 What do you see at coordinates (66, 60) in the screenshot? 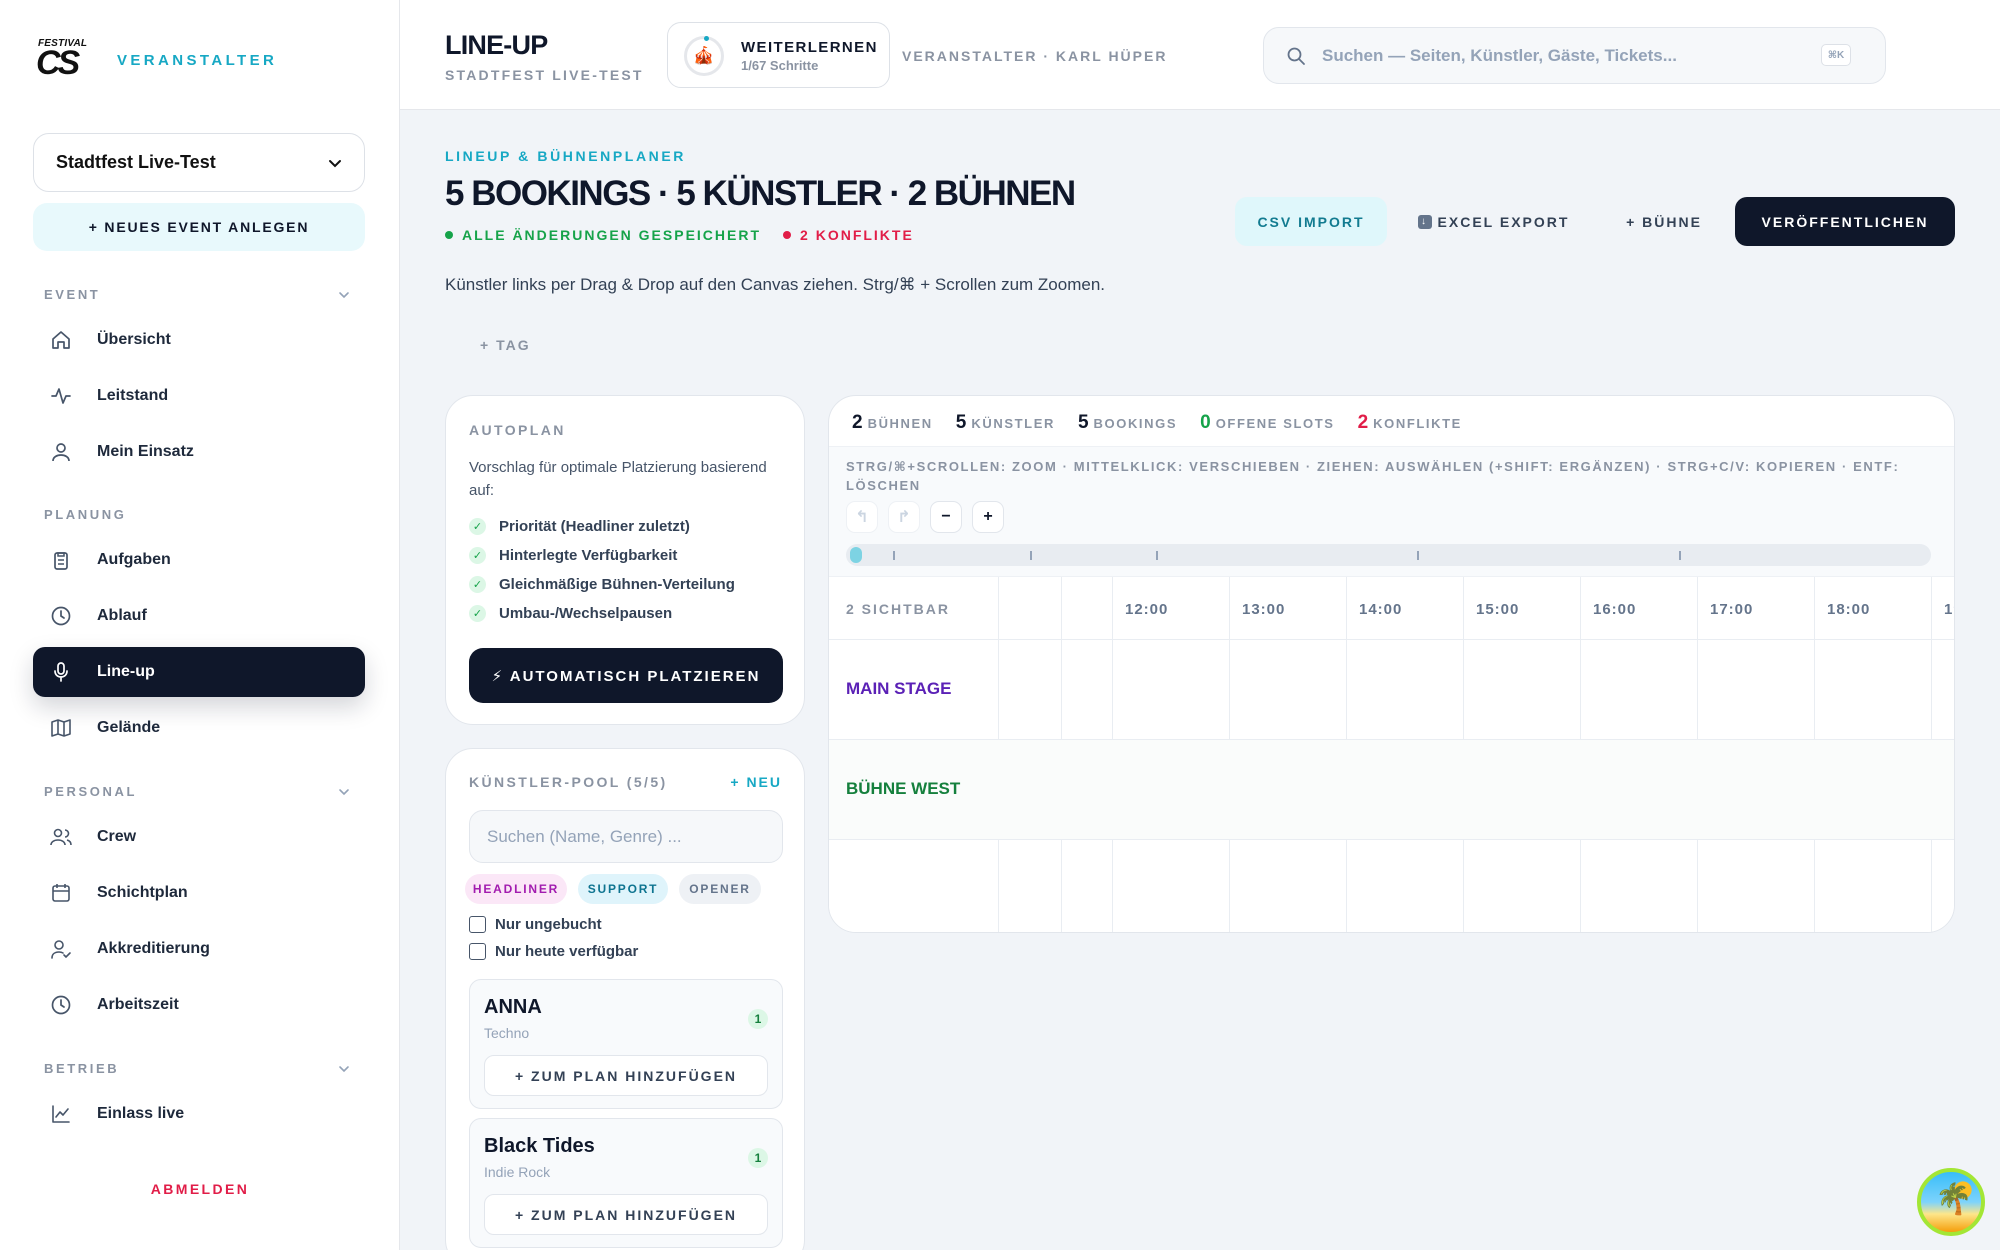
I see `festival-logo: FESTIVAL CS` at bounding box center [66, 60].